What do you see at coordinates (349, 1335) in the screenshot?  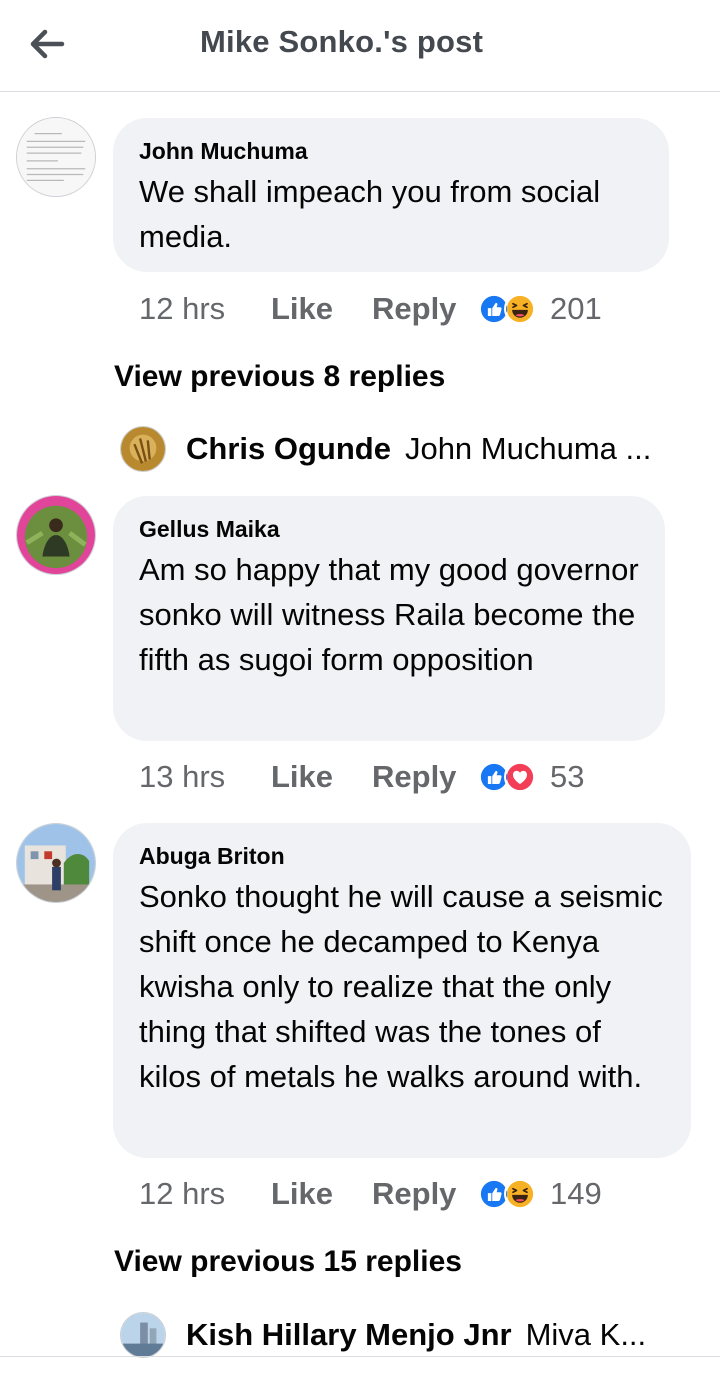 I see `reply-author: Kish Hillary Menjo Jnr` at bounding box center [349, 1335].